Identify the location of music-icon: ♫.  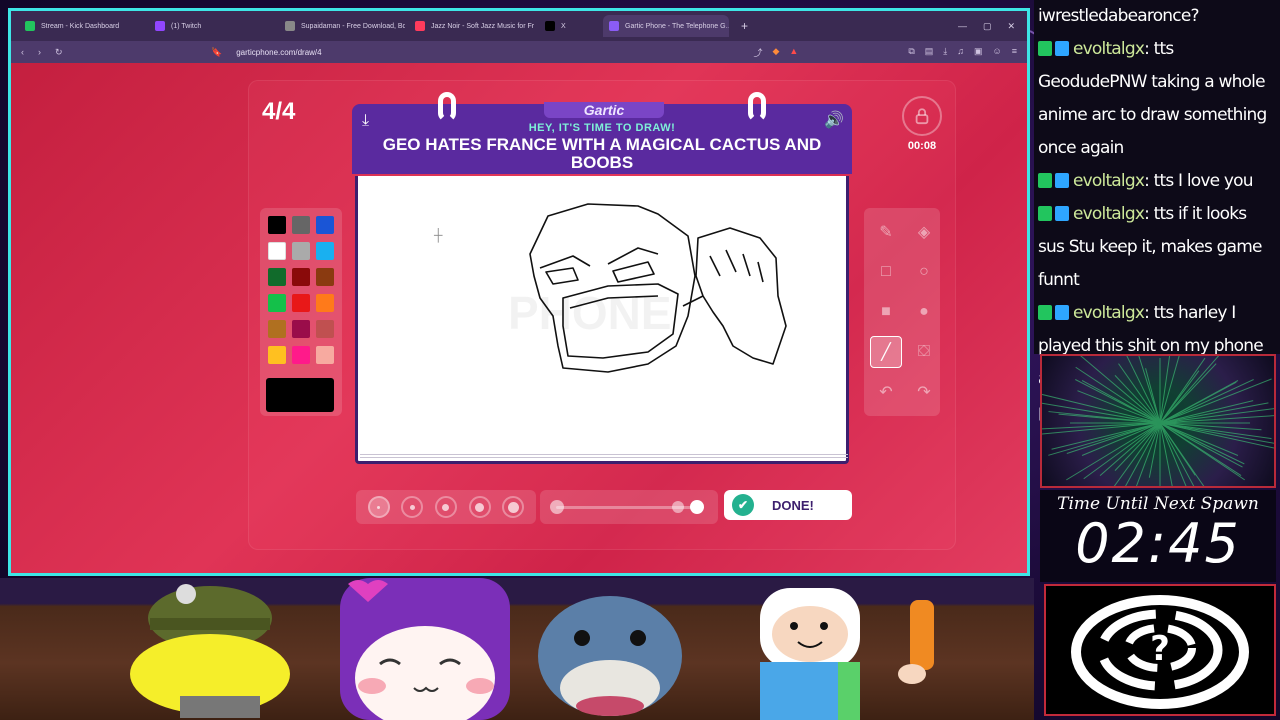
(960, 52).